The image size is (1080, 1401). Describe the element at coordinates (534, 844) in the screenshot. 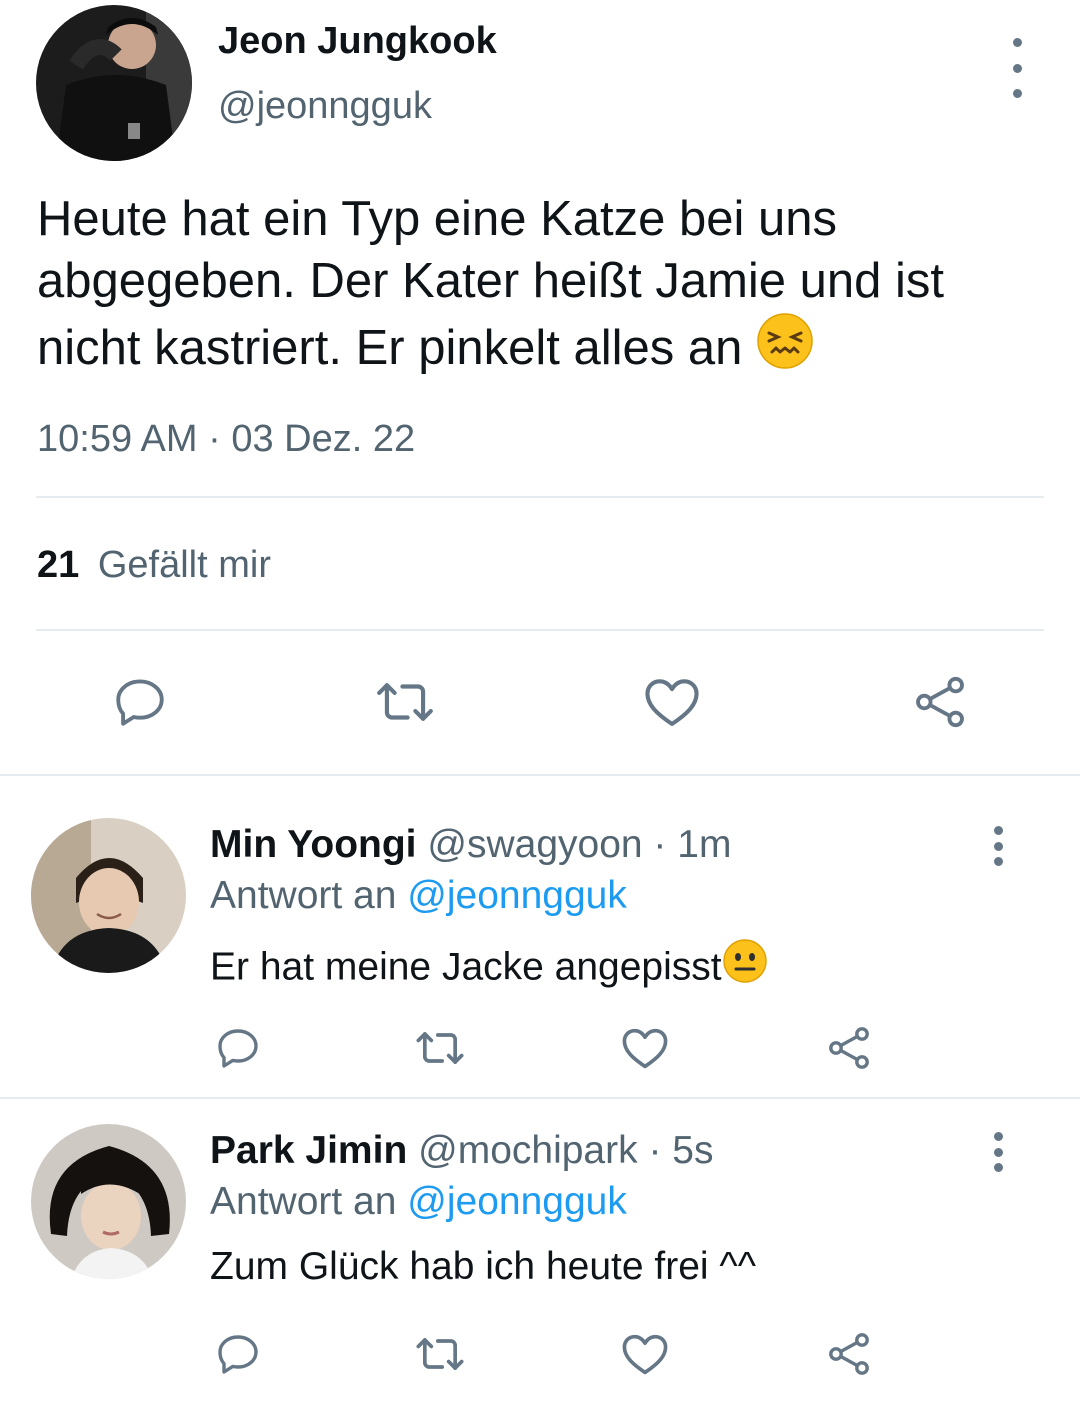

I see `reply-author-handle: @swagyoon` at that location.